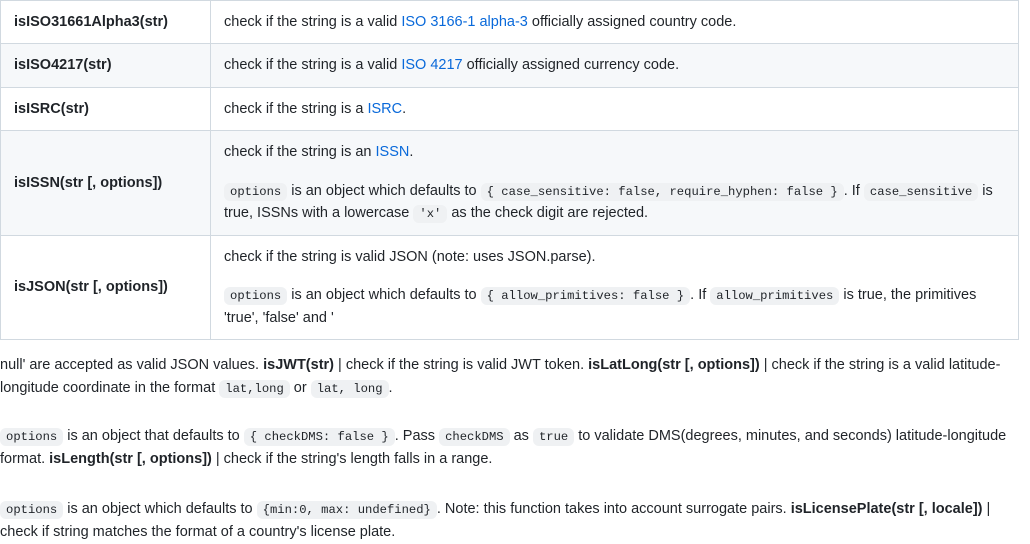 The image size is (1030, 544). I want to click on iso-4217-link: ISO 4217, so click(431, 65).